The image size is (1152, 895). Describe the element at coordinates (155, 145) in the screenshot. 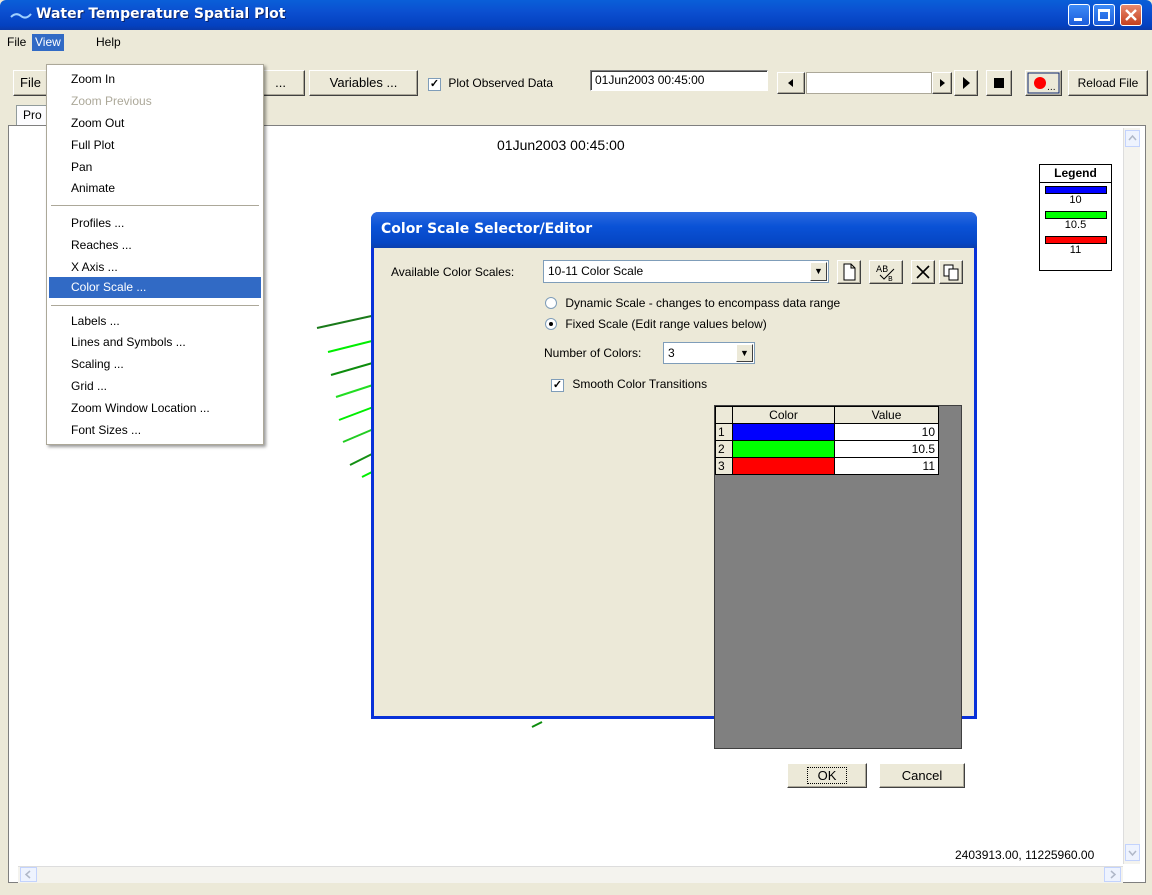

I see `menu-item-full-plot: Full Plot` at that location.